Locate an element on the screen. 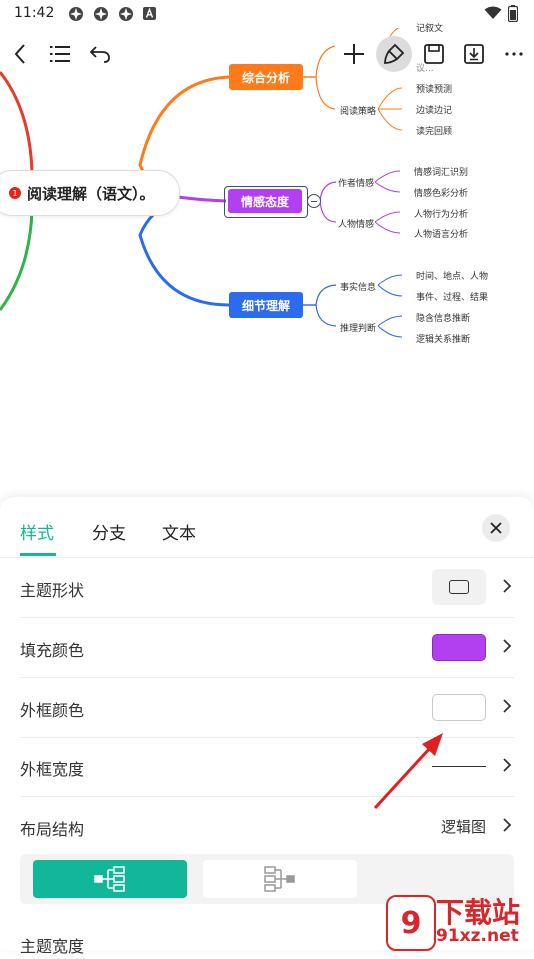  leaf-label: 时间、地点、人物 is located at coordinates (452, 275).